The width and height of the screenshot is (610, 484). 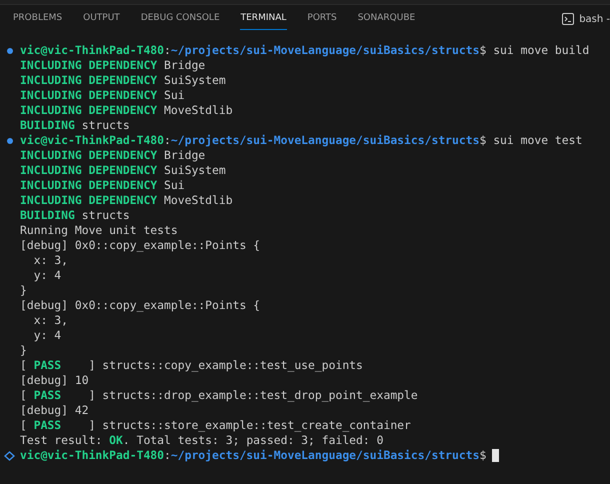 I want to click on panel-tab: SONARQUBE, so click(x=386, y=19).